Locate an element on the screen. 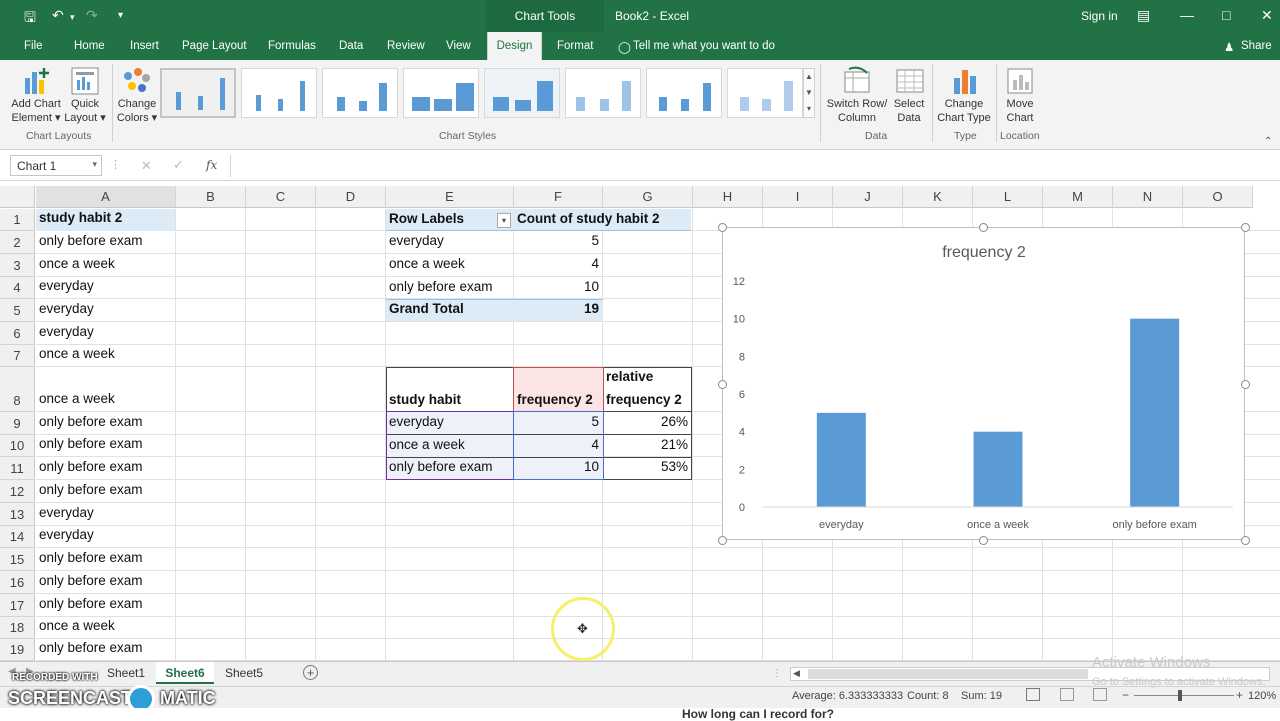 This screenshot has height=721, width=1280. ribbon-display-icon: ▤ is located at coordinates (1143, 15).